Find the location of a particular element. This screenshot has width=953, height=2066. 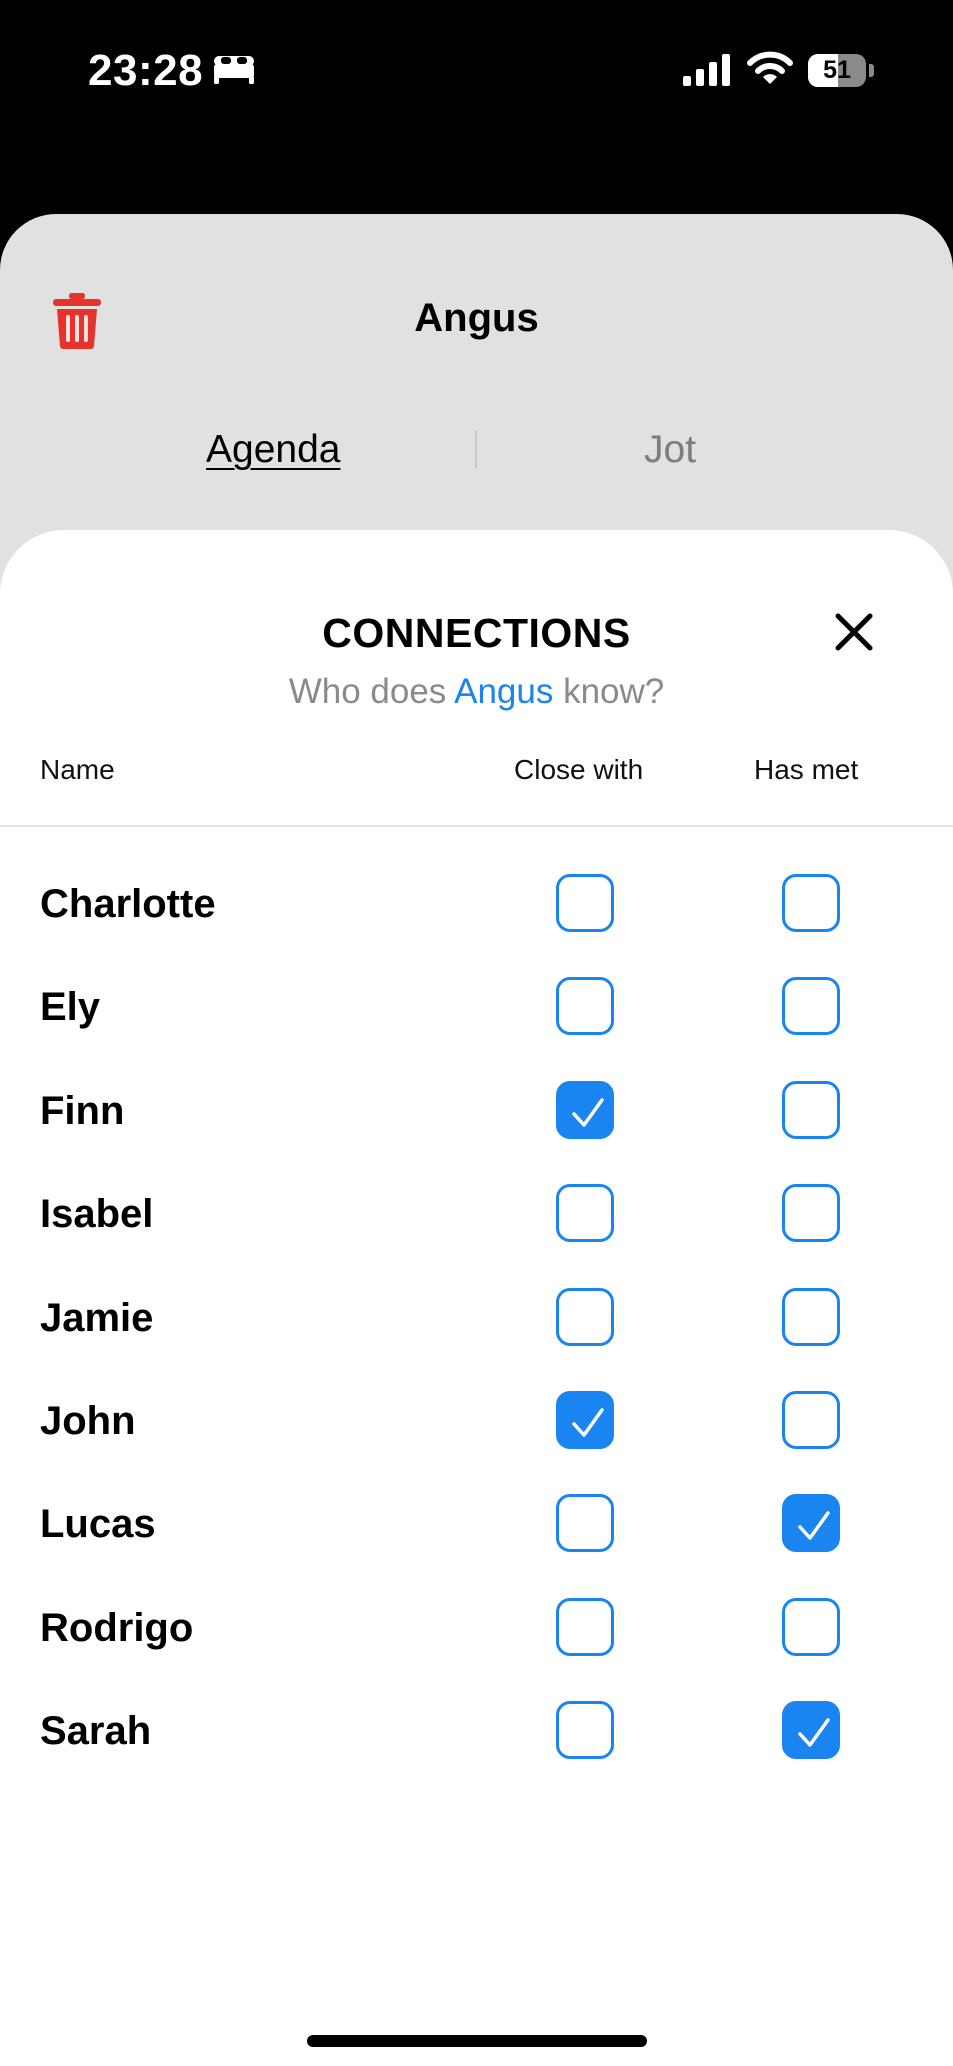

person-name: Finn is located at coordinates (82, 1110).